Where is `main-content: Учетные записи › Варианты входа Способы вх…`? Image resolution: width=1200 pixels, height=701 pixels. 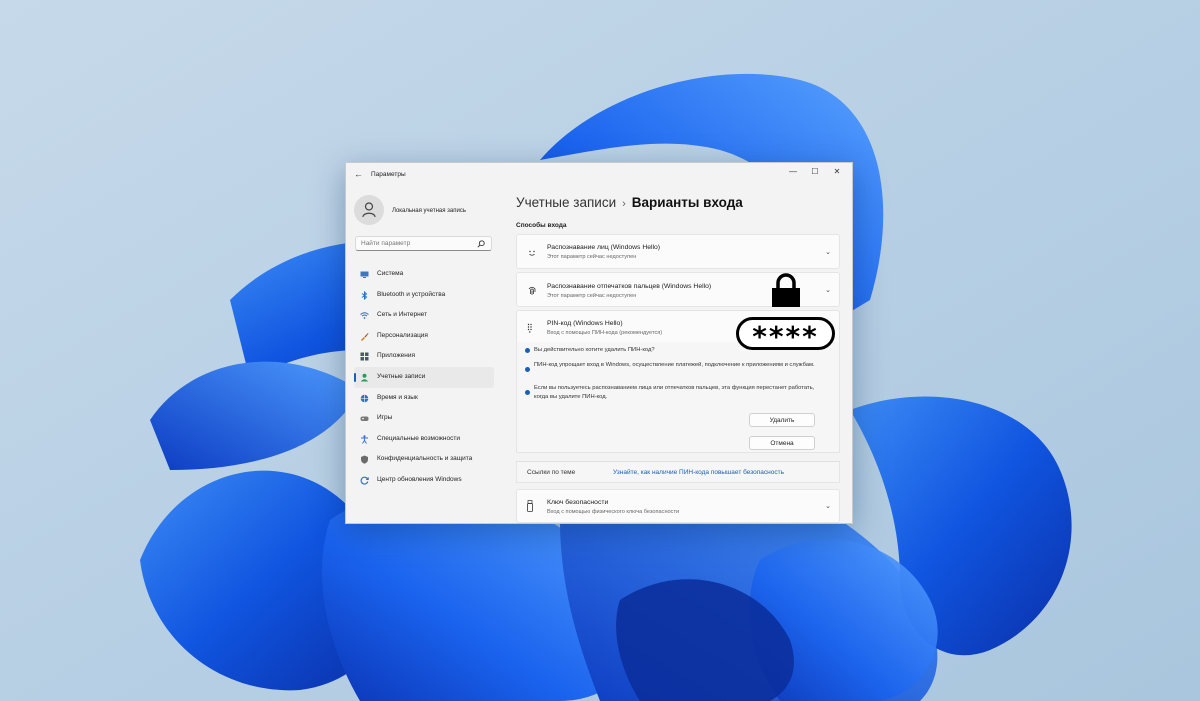
main-content: Учетные записи › Варианты входа Способы вх… is located at coordinates (684, 355).